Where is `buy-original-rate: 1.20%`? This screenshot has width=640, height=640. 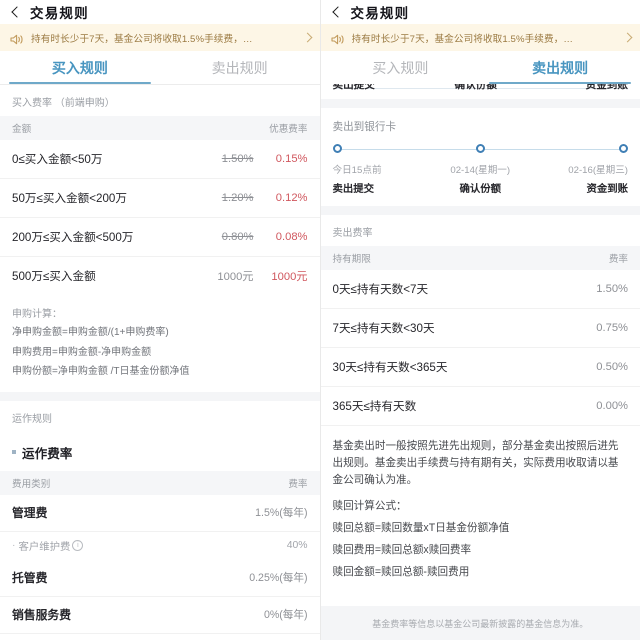
buy-original-rate: 1.20% is located at coordinates (237, 198).